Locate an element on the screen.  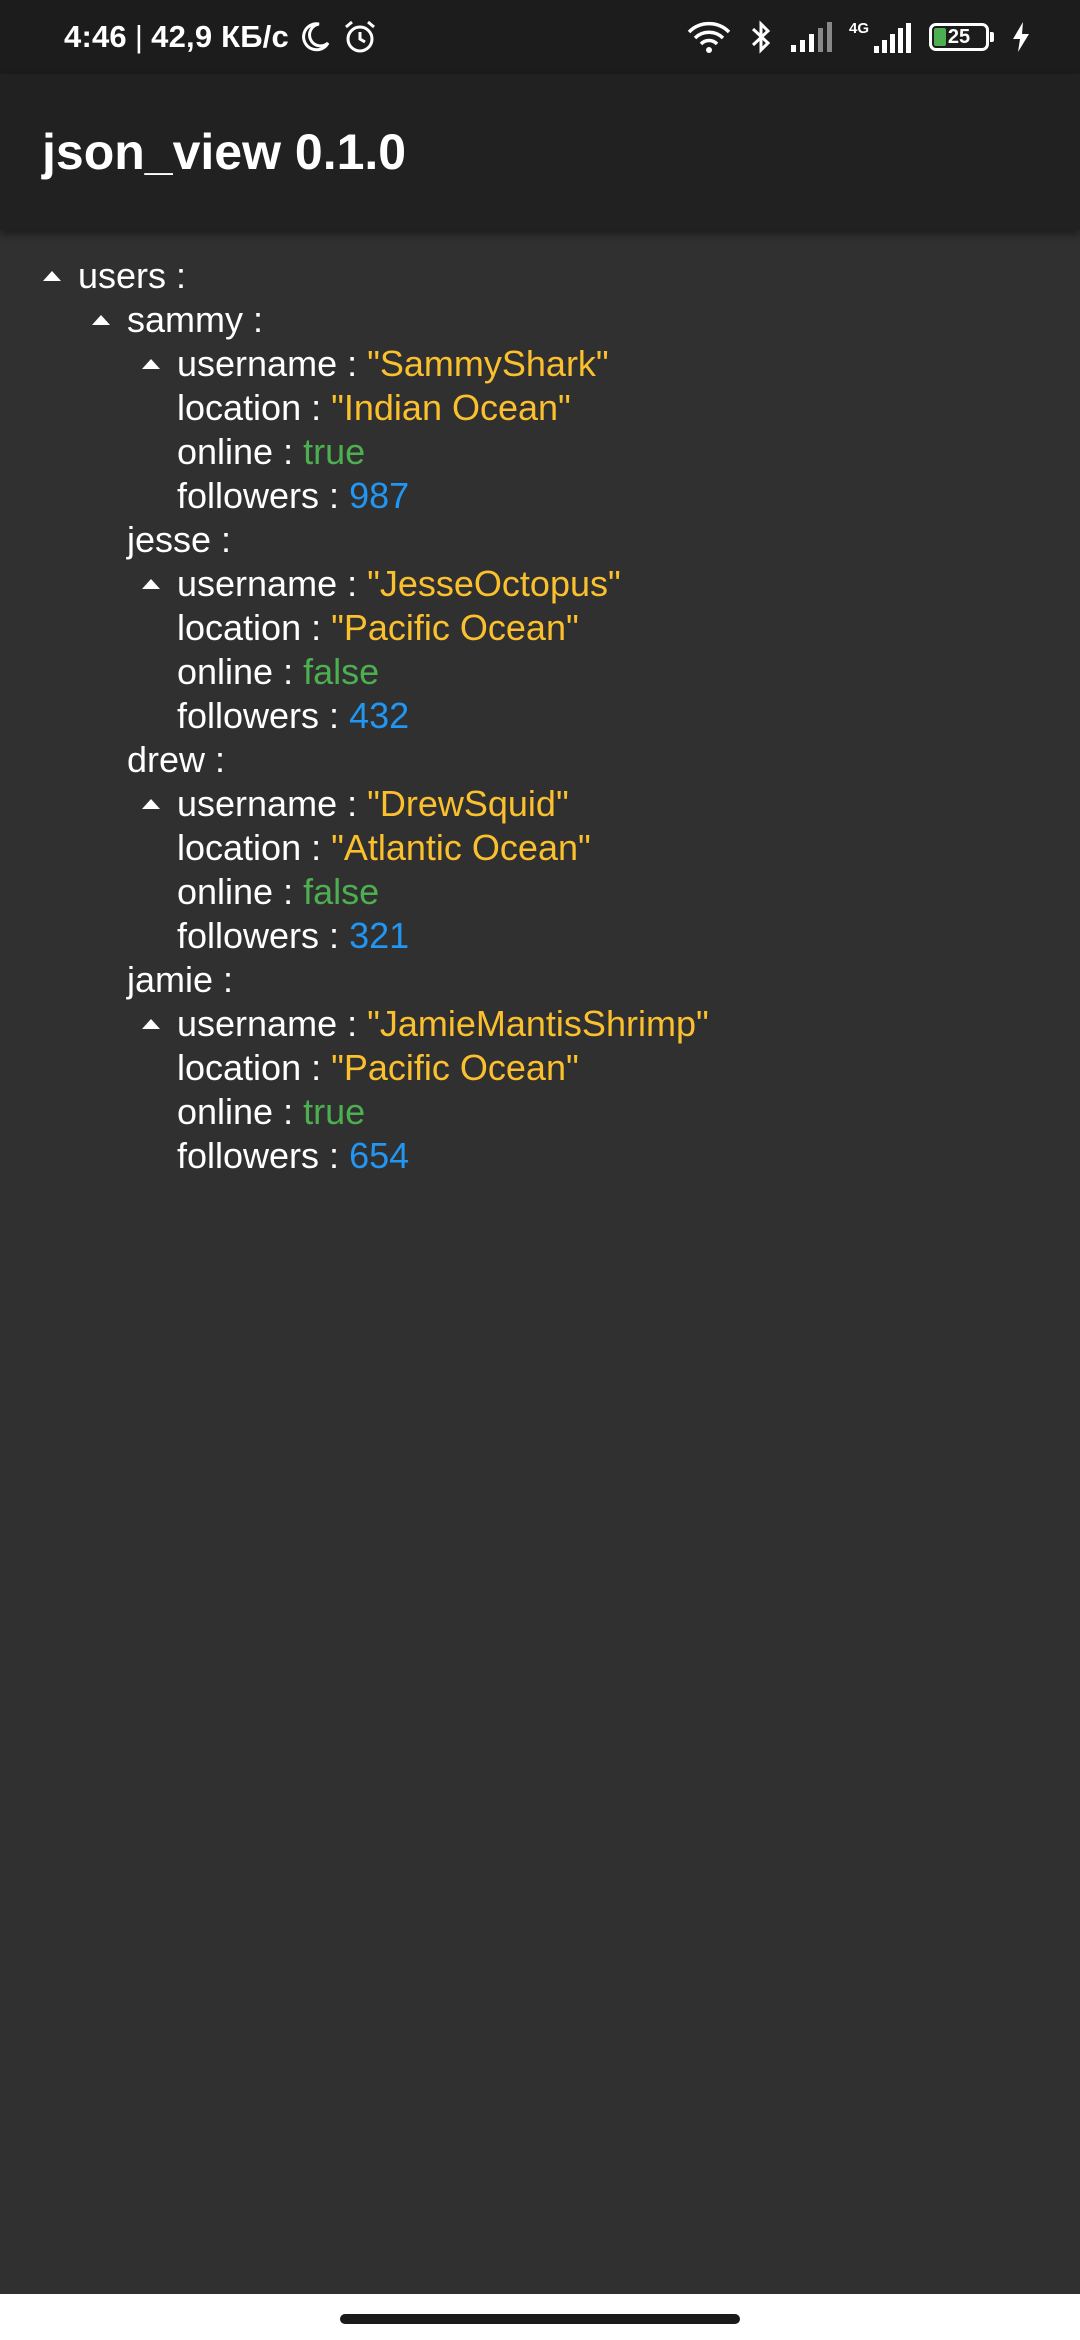
leaf-value-string: "Indian Ocean" is located at coordinates (451, 407).